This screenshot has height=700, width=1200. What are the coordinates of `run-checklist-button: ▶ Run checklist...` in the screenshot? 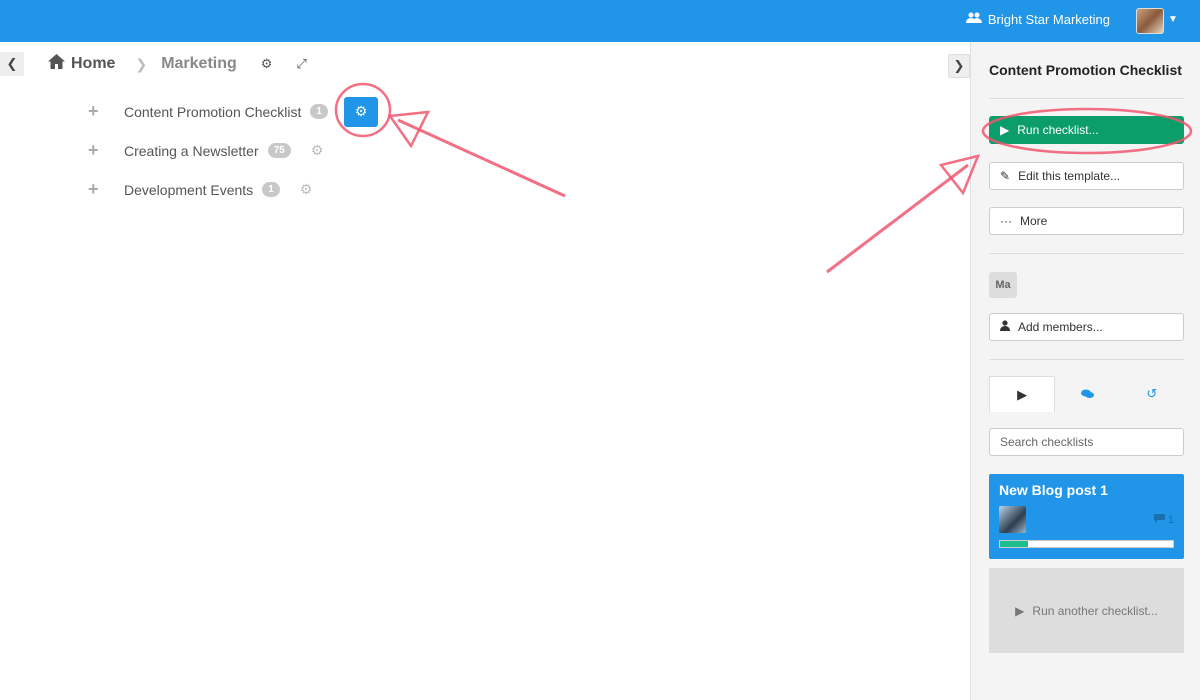 It's located at (1086, 130).